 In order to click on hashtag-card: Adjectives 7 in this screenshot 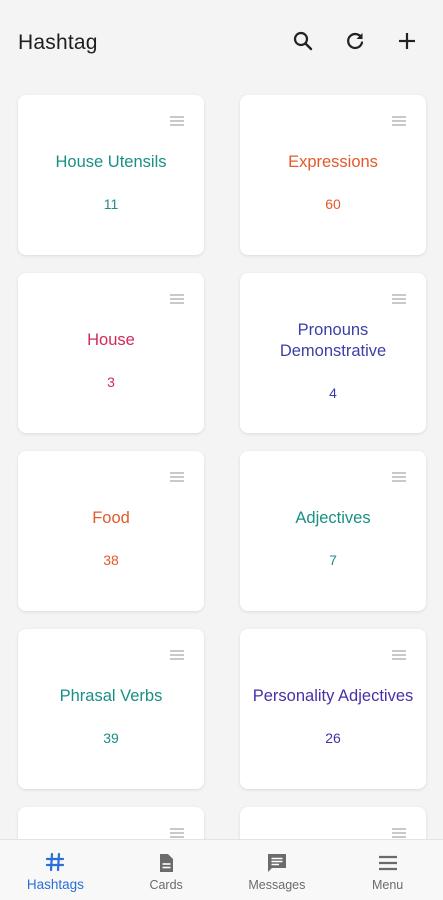, I will do `click(333, 531)`.